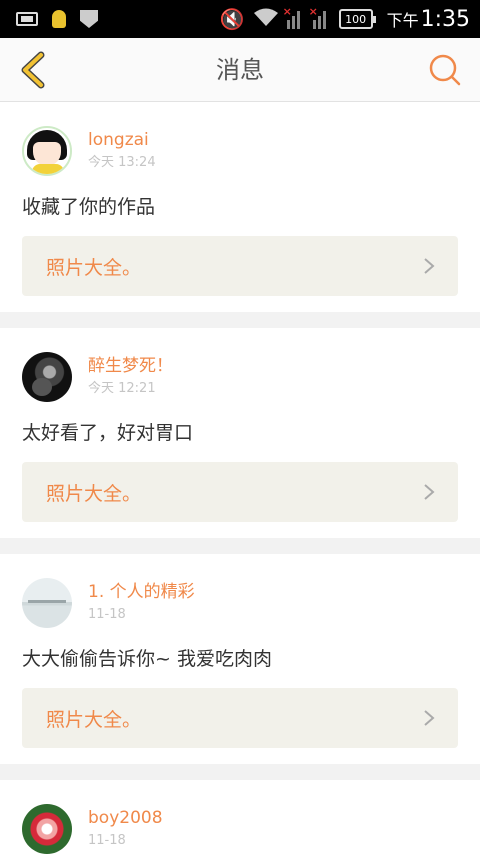 The image size is (480, 854). Describe the element at coordinates (445, 19) in the screenshot. I see `status-time: 1:35` at that location.